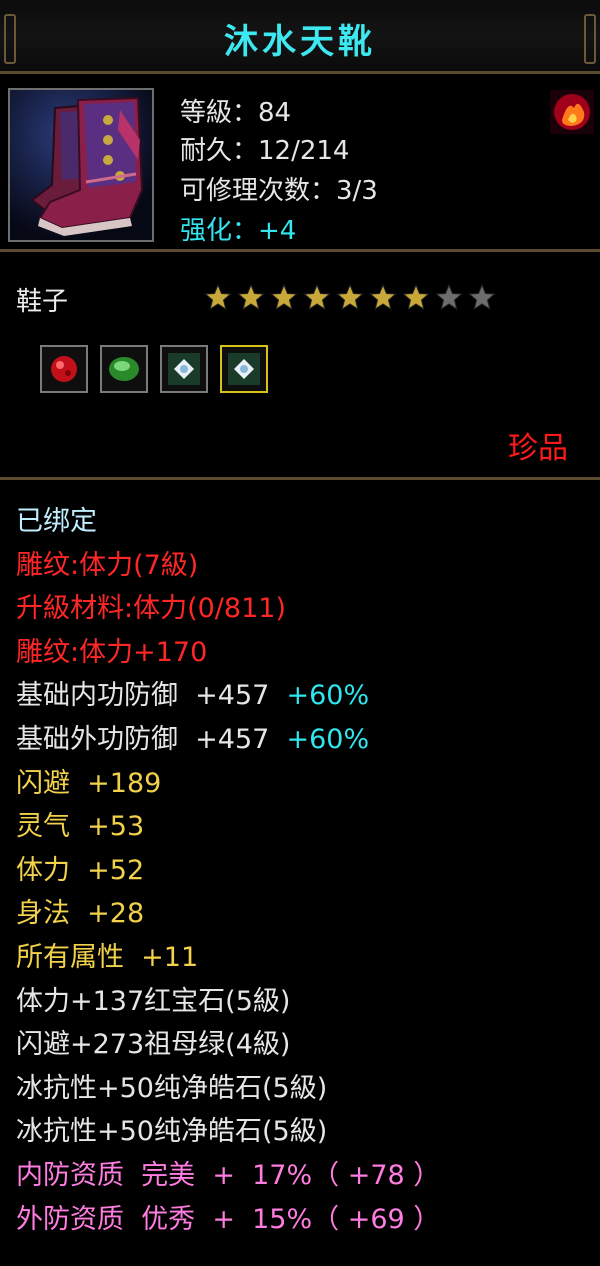  What do you see at coordinates (143, 696) in the screenshot?
I see `inner-defense-value: 基础内功防御 +457` at bounding box center [143, 696].